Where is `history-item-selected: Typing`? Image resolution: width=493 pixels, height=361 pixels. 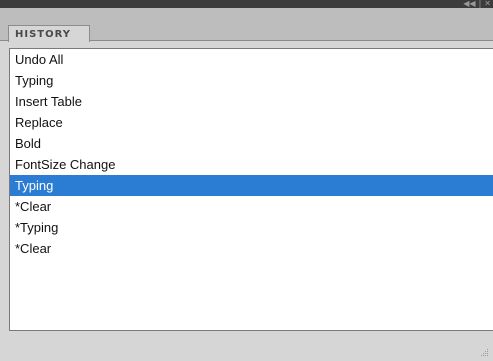 history-item-selected: Typing is located at coordinates (251, 185).